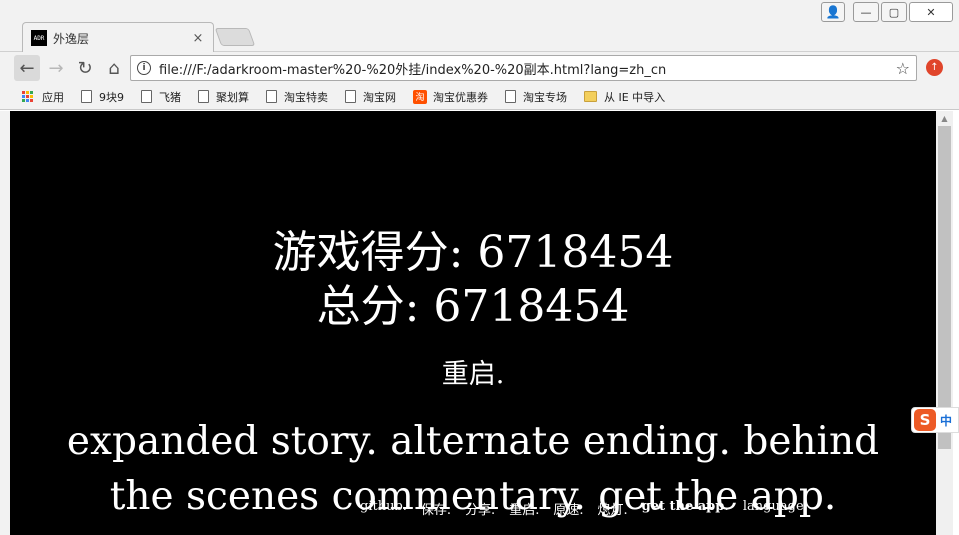  What do you see at coordinates (170, 97) in the screenshot?
I see `bookmark-label: 飞猪` at bounding box center [170, 97].